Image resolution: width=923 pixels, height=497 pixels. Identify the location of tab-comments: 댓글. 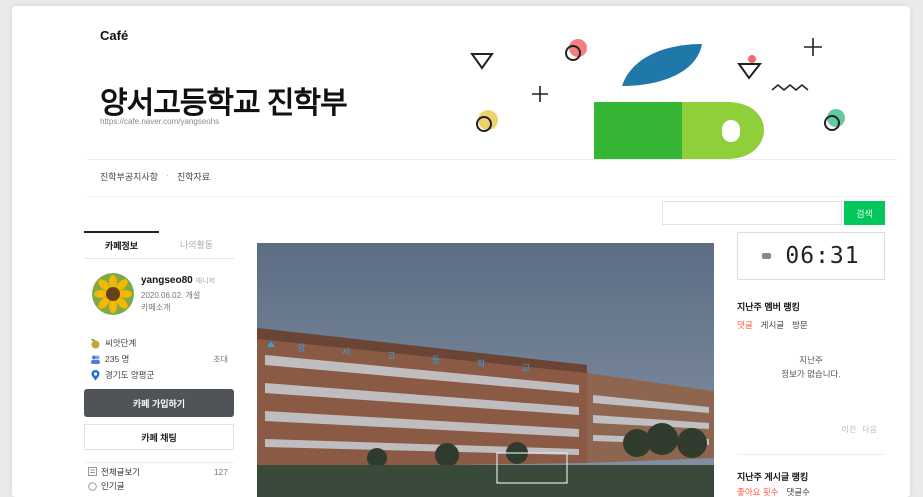
(745, 325).